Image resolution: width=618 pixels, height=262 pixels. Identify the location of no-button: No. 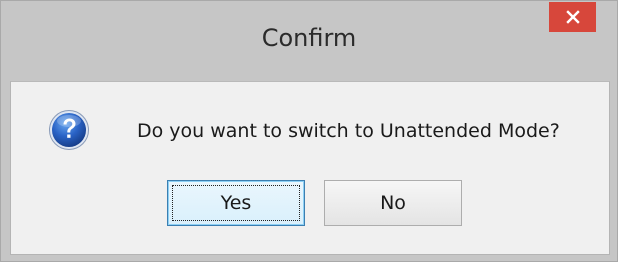
(393, 203).